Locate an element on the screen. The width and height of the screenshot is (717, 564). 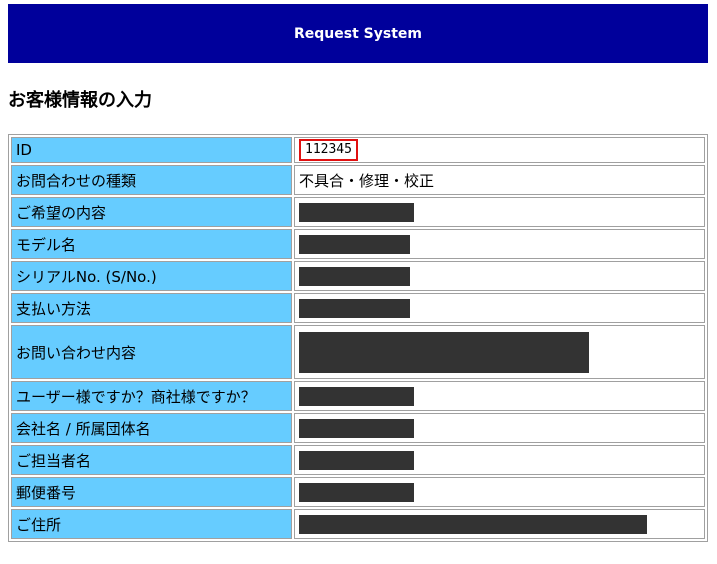
field-label: ID is located at coordinates (151, 150).